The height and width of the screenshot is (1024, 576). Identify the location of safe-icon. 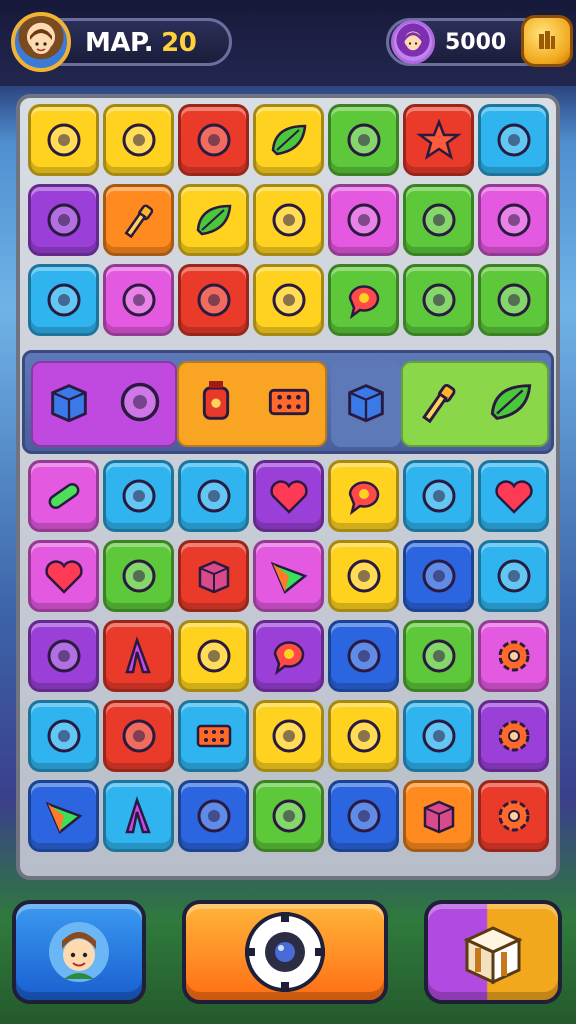
(363, 736).